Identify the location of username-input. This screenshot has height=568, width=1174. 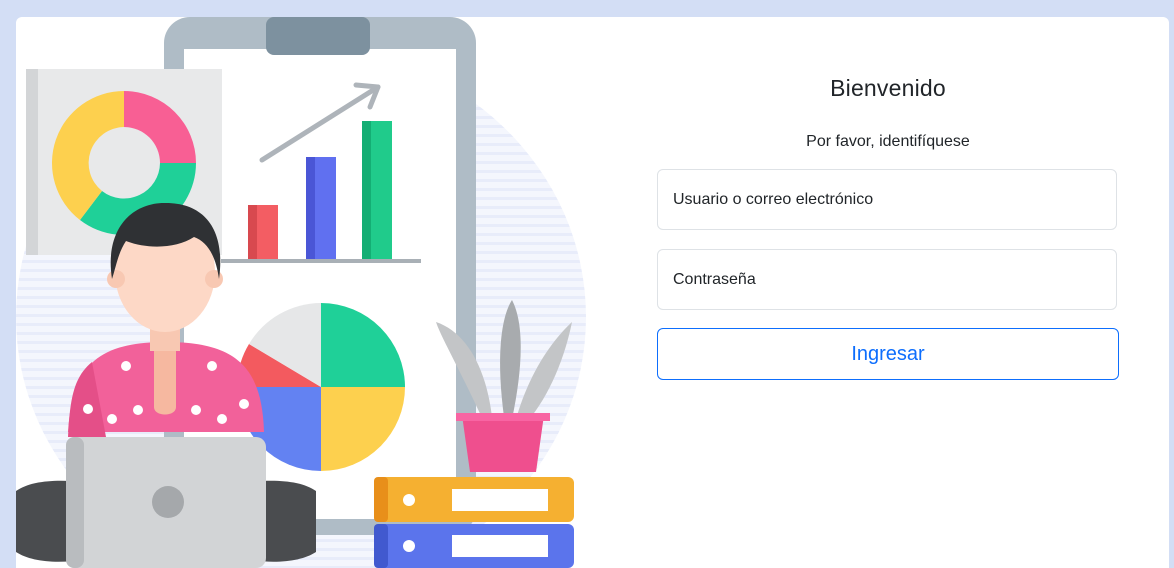
(887, 199).